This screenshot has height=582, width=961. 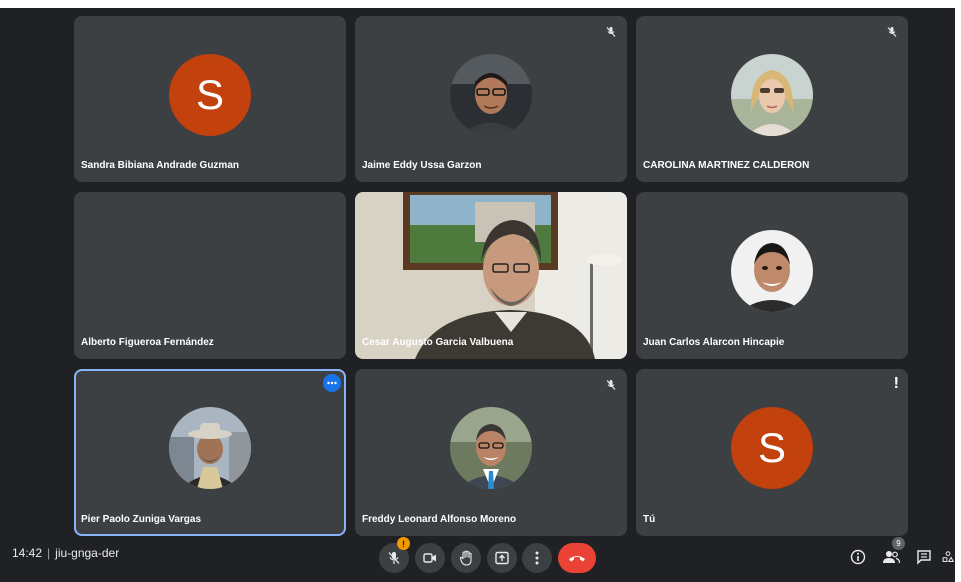 What do you see at coordinates (141, 519) in the screenshot?
I see `participant-name: Pier Paolo Zuniga Vargas` at bounding box center [141, 519].